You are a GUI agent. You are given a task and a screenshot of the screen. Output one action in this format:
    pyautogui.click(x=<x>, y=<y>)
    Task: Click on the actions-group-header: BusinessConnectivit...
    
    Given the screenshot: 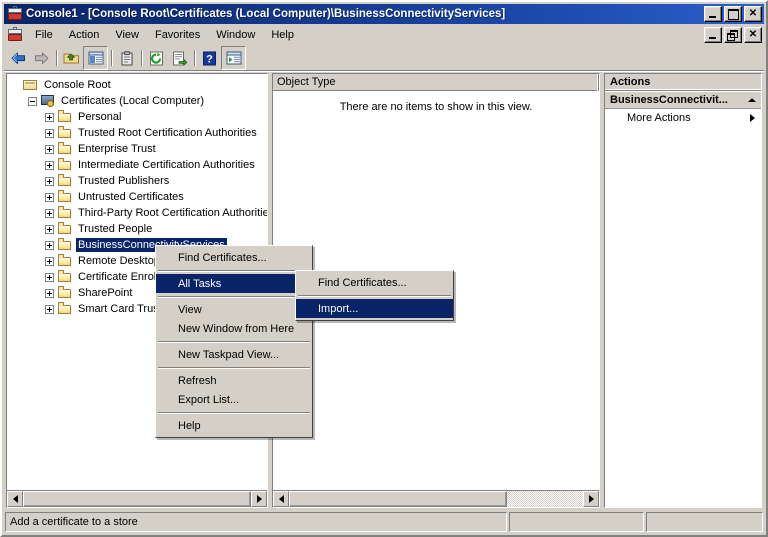 What is the action you would take?
    pyautogui.click(x=683, y=100)
    